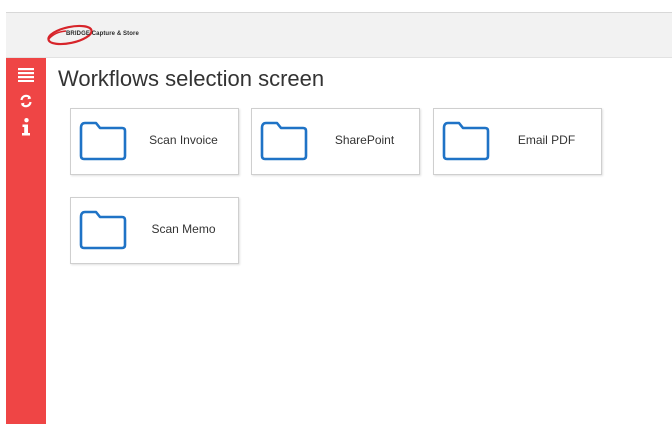 The width and height of the screenshot is (672, 424). What do you see at coordinates (102, 34) in the screenshot?
I see `logo-text: BRIDGE Capture & Store` at bounding box center [102, 34].